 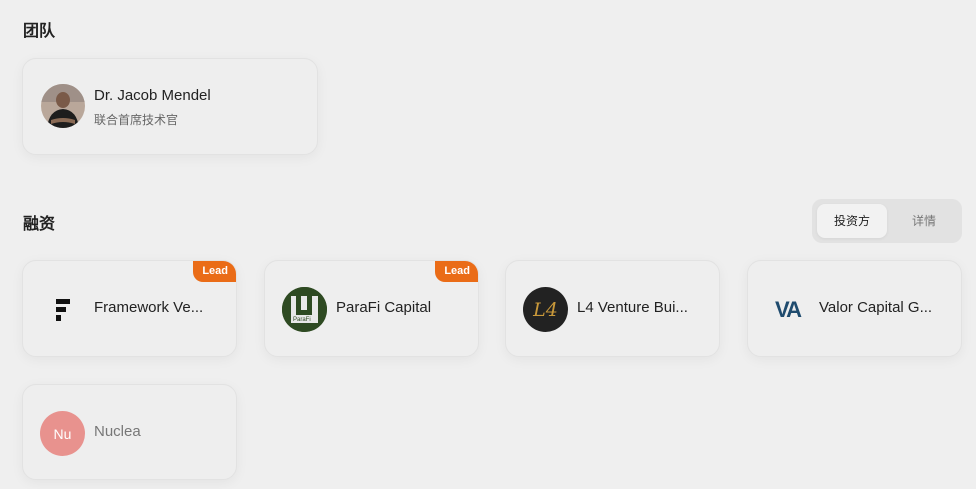 I want to click on investor-name: Nuclea, so click(x=117, y=431).